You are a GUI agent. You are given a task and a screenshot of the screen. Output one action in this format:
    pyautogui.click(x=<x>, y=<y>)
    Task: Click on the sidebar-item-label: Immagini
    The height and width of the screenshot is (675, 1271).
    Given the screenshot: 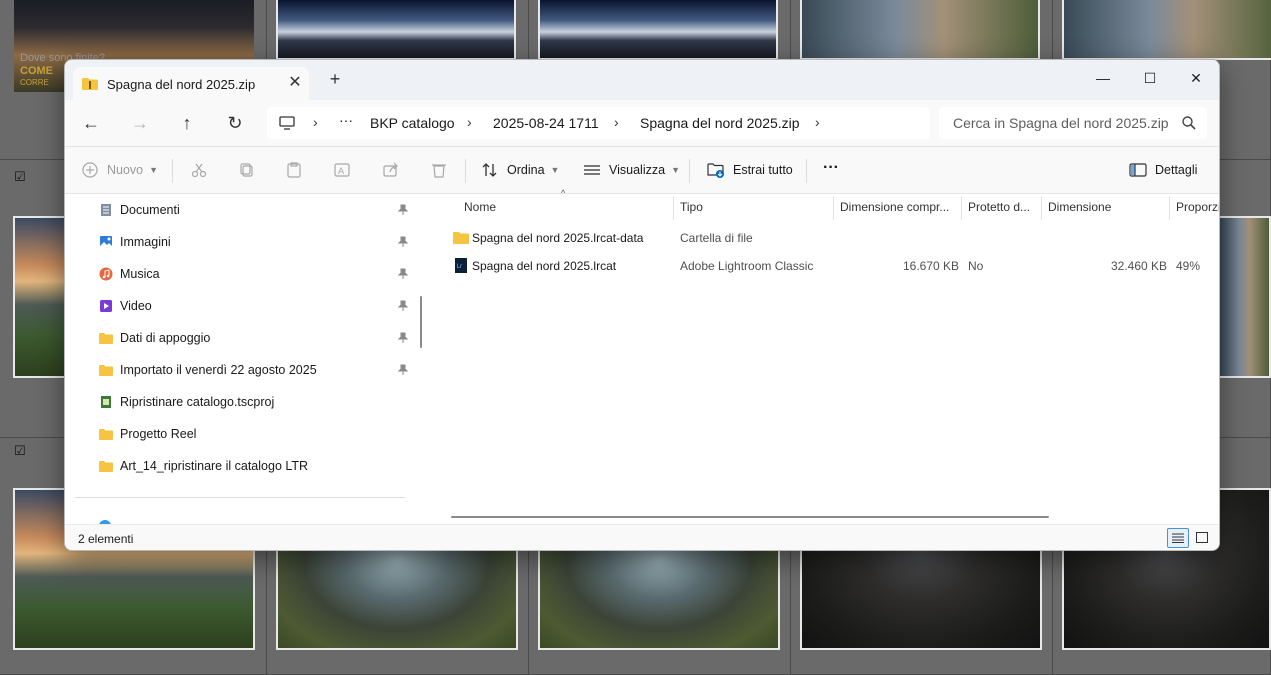 What is the action you would take?
    pyautogui.click(x=145, y=242)
    